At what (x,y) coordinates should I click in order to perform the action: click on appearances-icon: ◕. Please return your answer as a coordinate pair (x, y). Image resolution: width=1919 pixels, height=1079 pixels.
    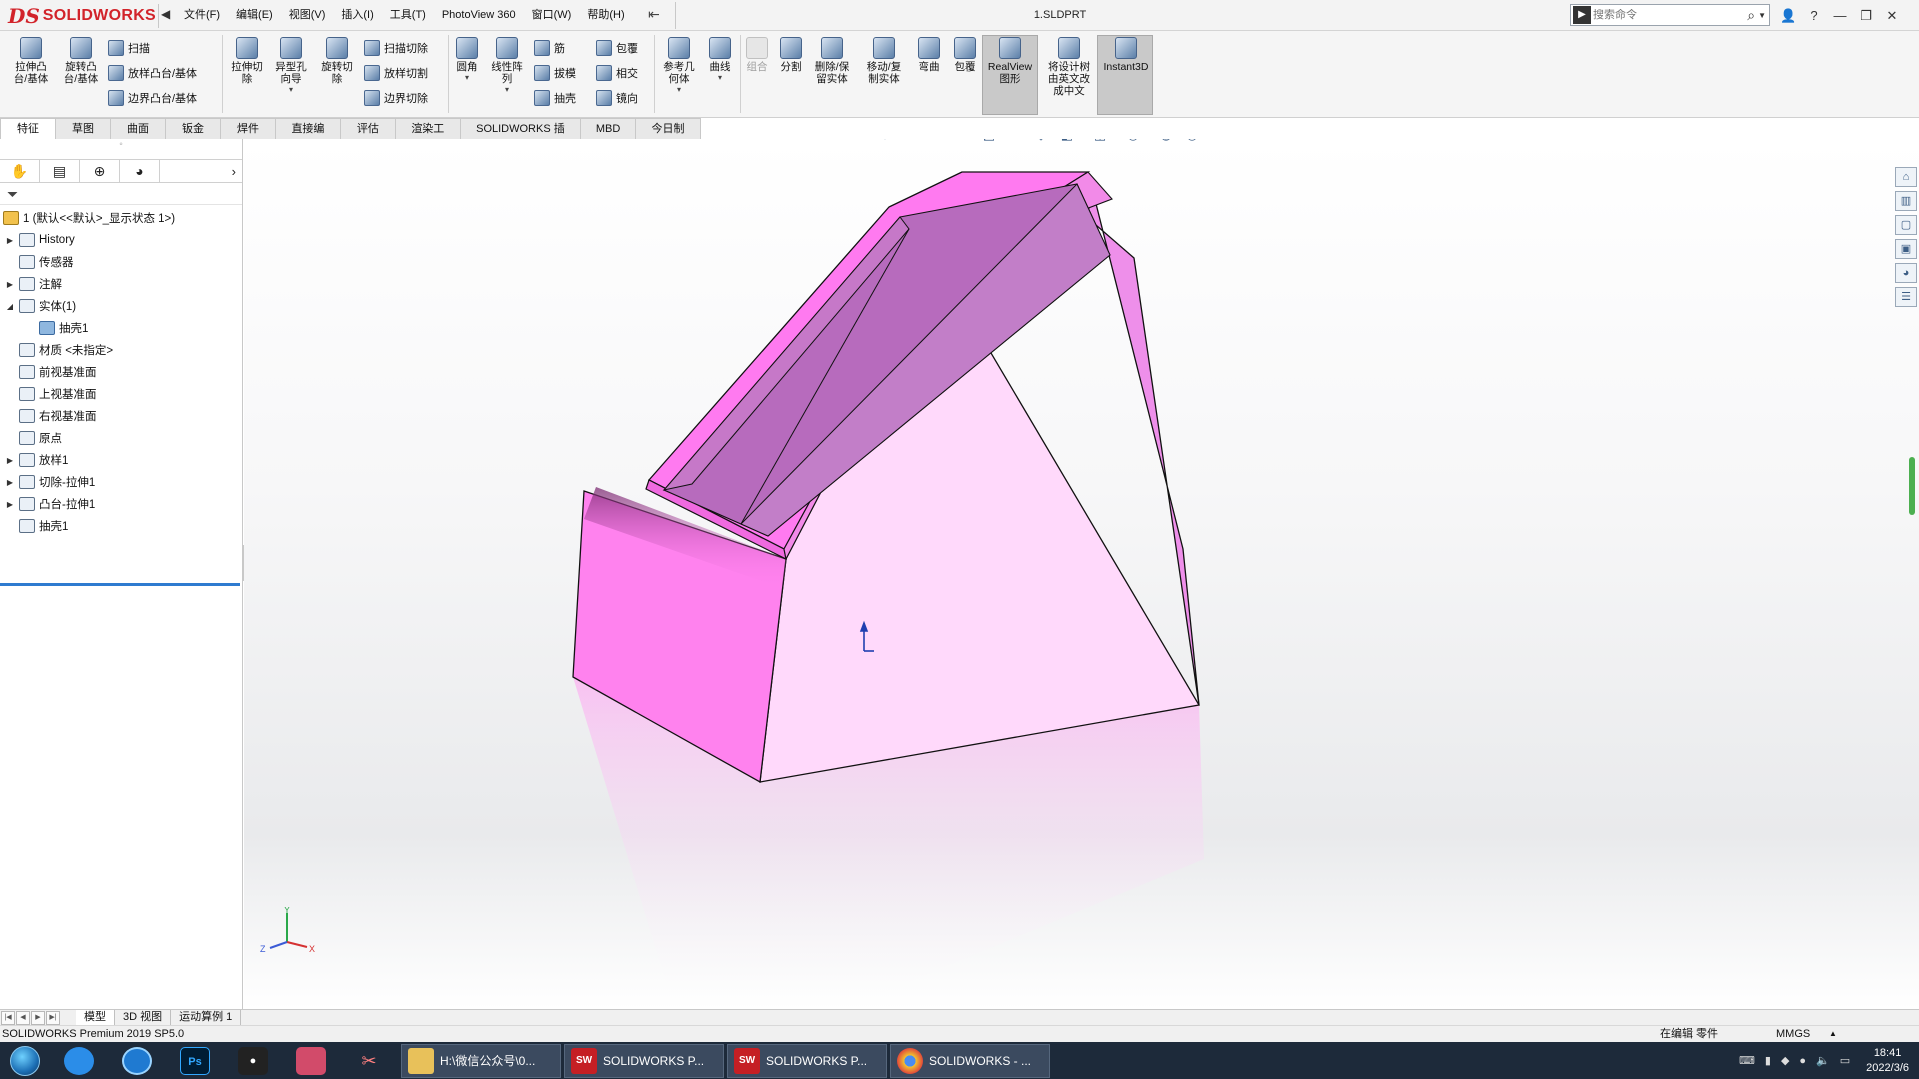
    Looking at the image, I should click on (1906, 273).